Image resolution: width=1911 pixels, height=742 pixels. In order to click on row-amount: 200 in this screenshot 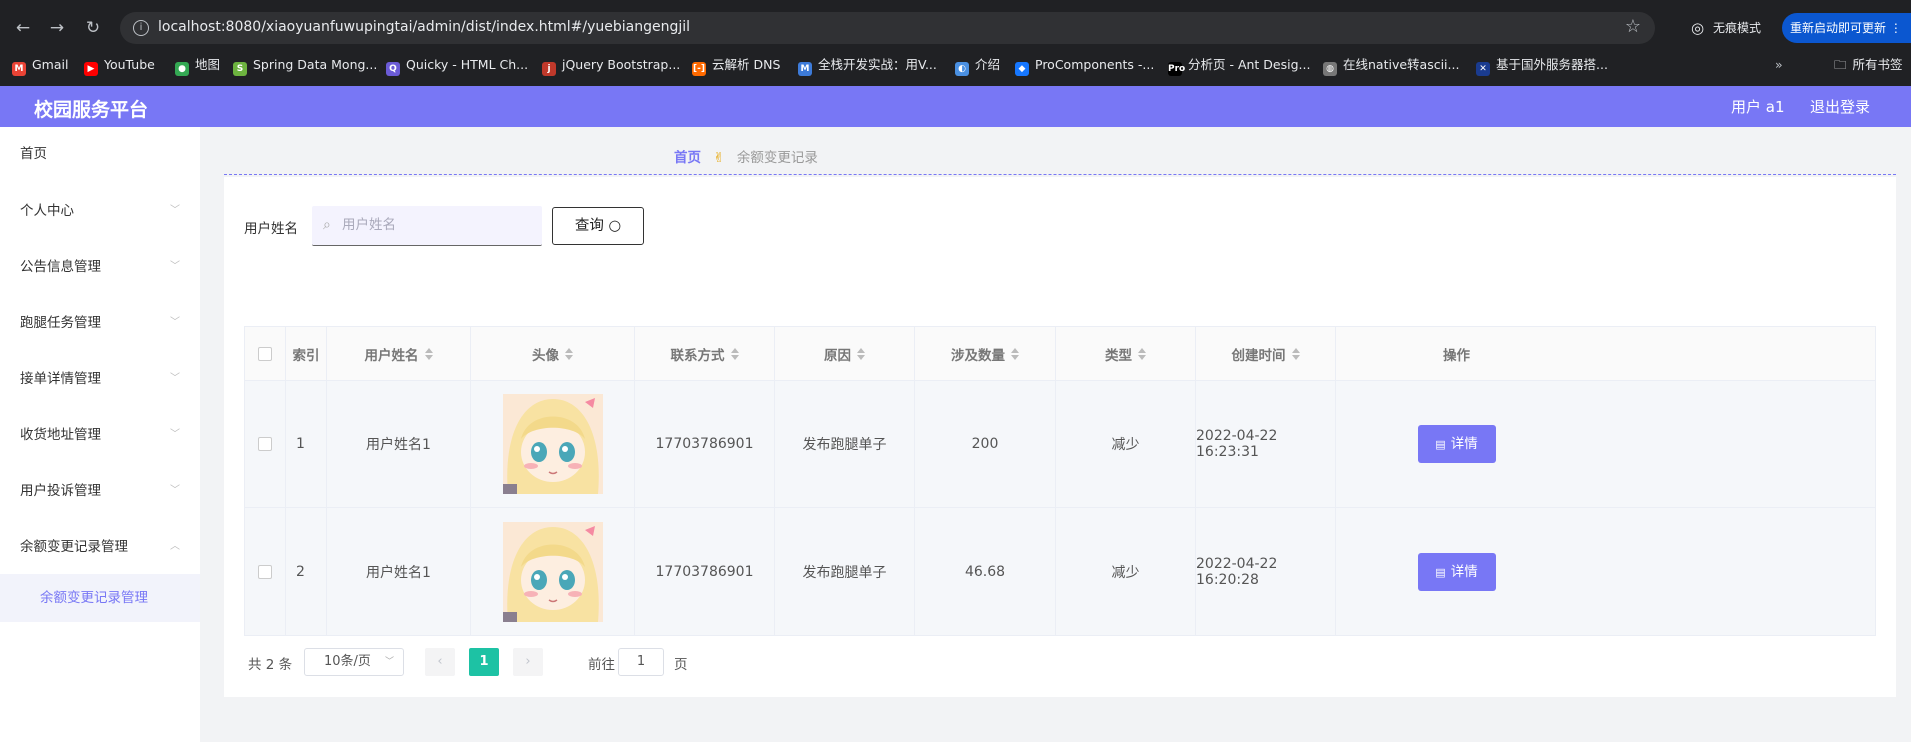, I will do `click(985, 444)`.